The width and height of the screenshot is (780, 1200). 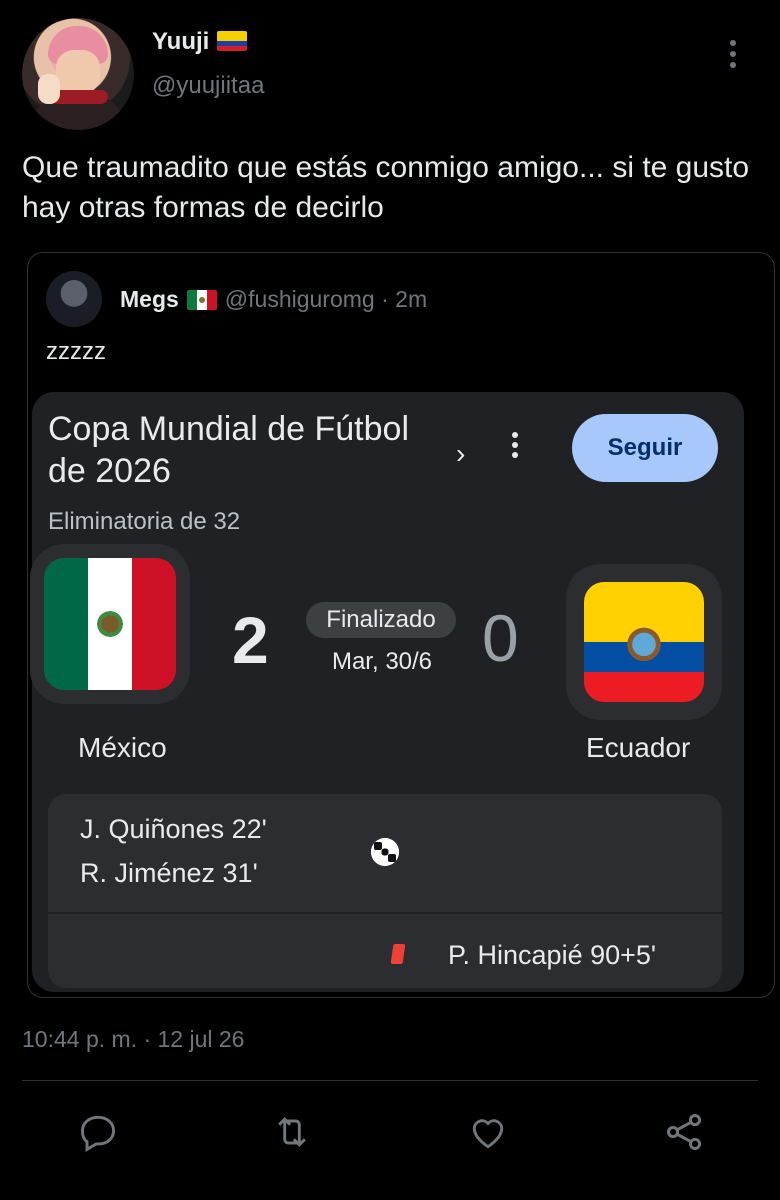 What do you see at coordinates (180, 41) in the screenshot?
I see `author-name: Yuuji` at bounding box center [180, 41].